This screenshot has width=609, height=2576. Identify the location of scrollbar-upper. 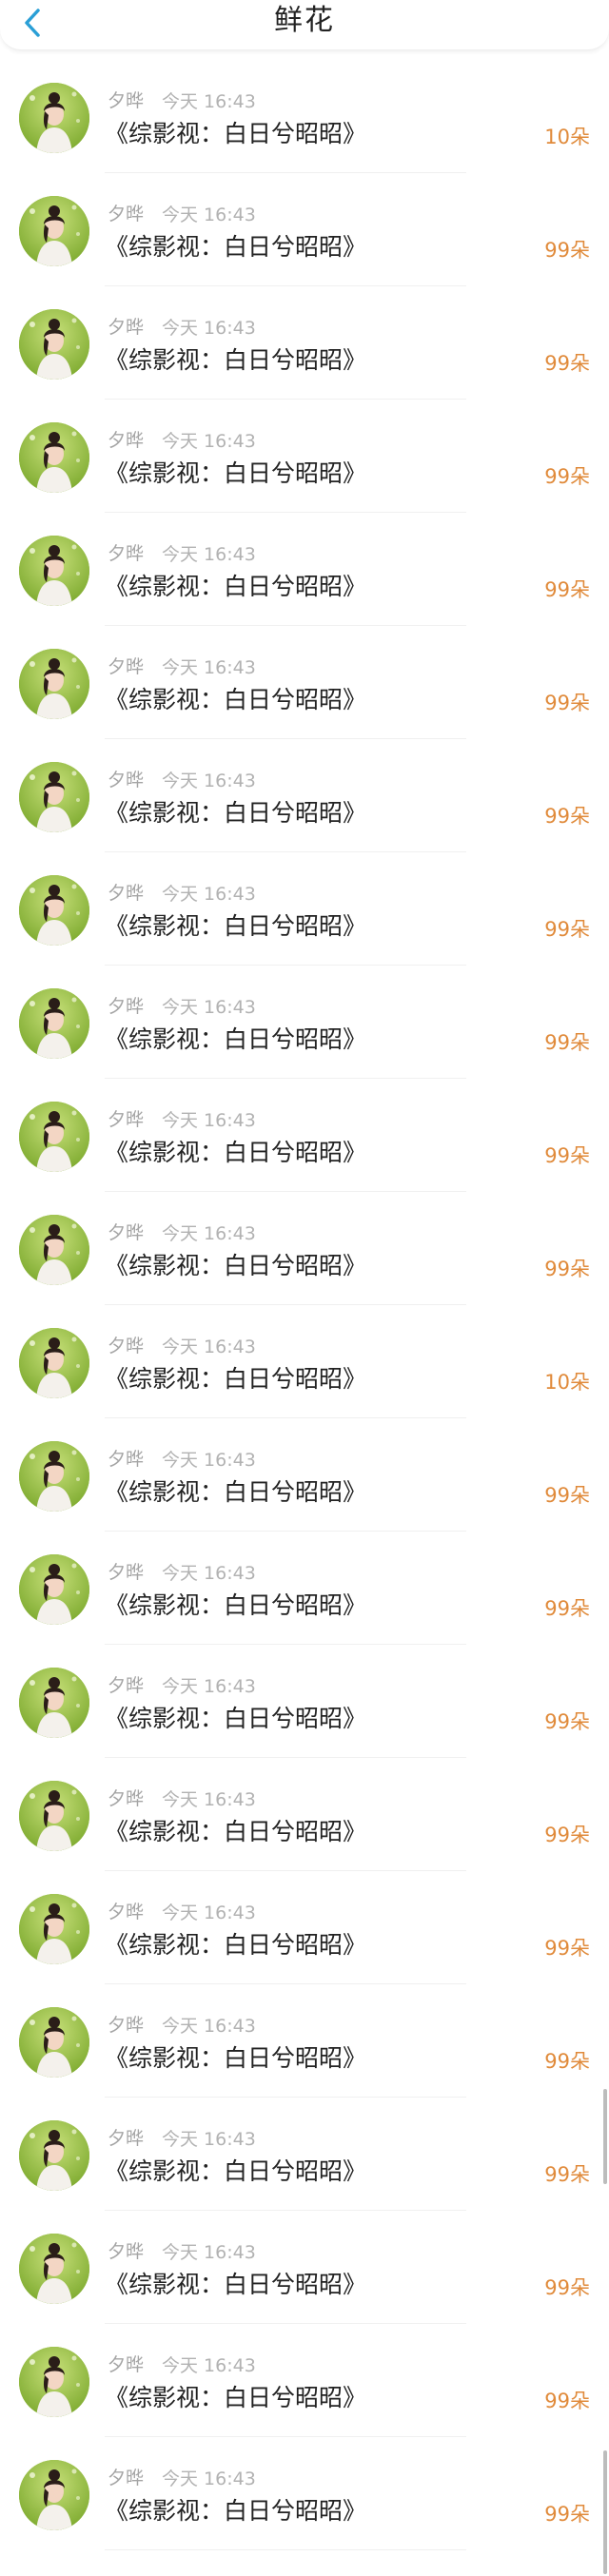
(605, 2137).